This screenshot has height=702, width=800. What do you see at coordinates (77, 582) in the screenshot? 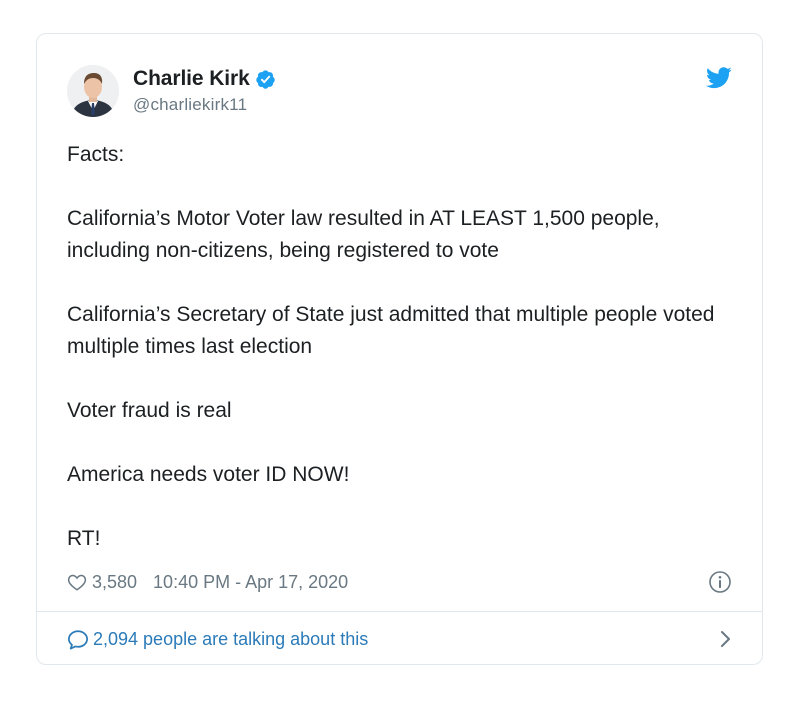
I see `heart-icon` at bounding box center [77, 582].